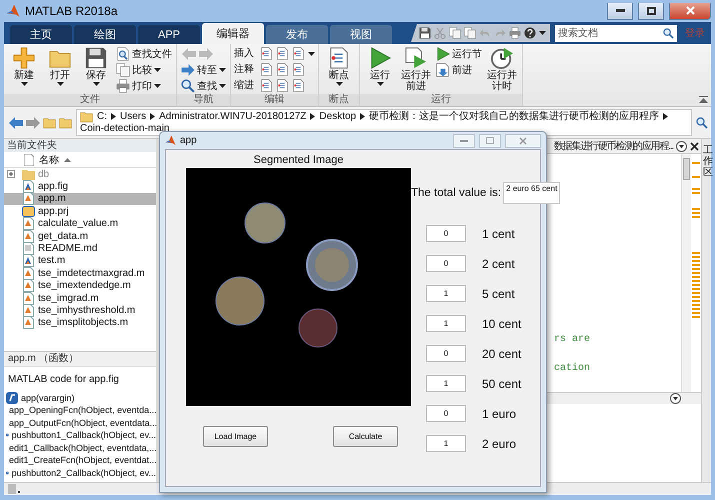 This screenshot has width=715, height=500. Describe the element at coordinates (339, 70) in the screenshot. I see `toolstrip-button: 断点` at that location.